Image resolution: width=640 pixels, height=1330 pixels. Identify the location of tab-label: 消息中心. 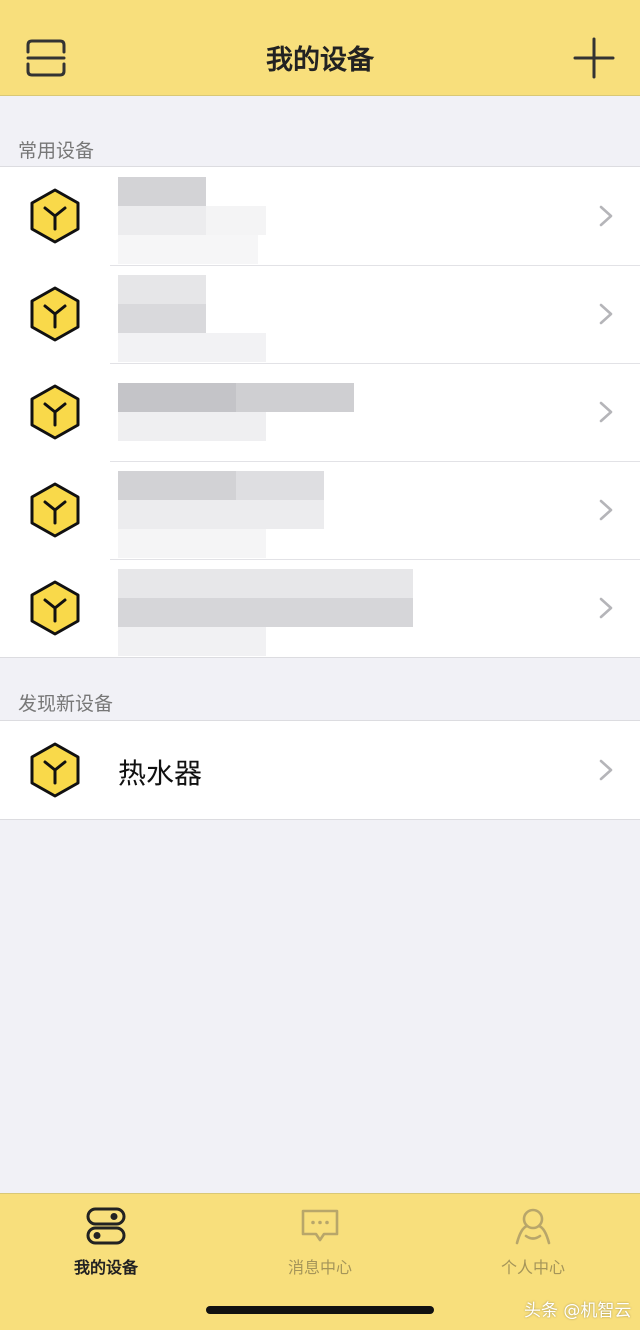
(319, 1267).